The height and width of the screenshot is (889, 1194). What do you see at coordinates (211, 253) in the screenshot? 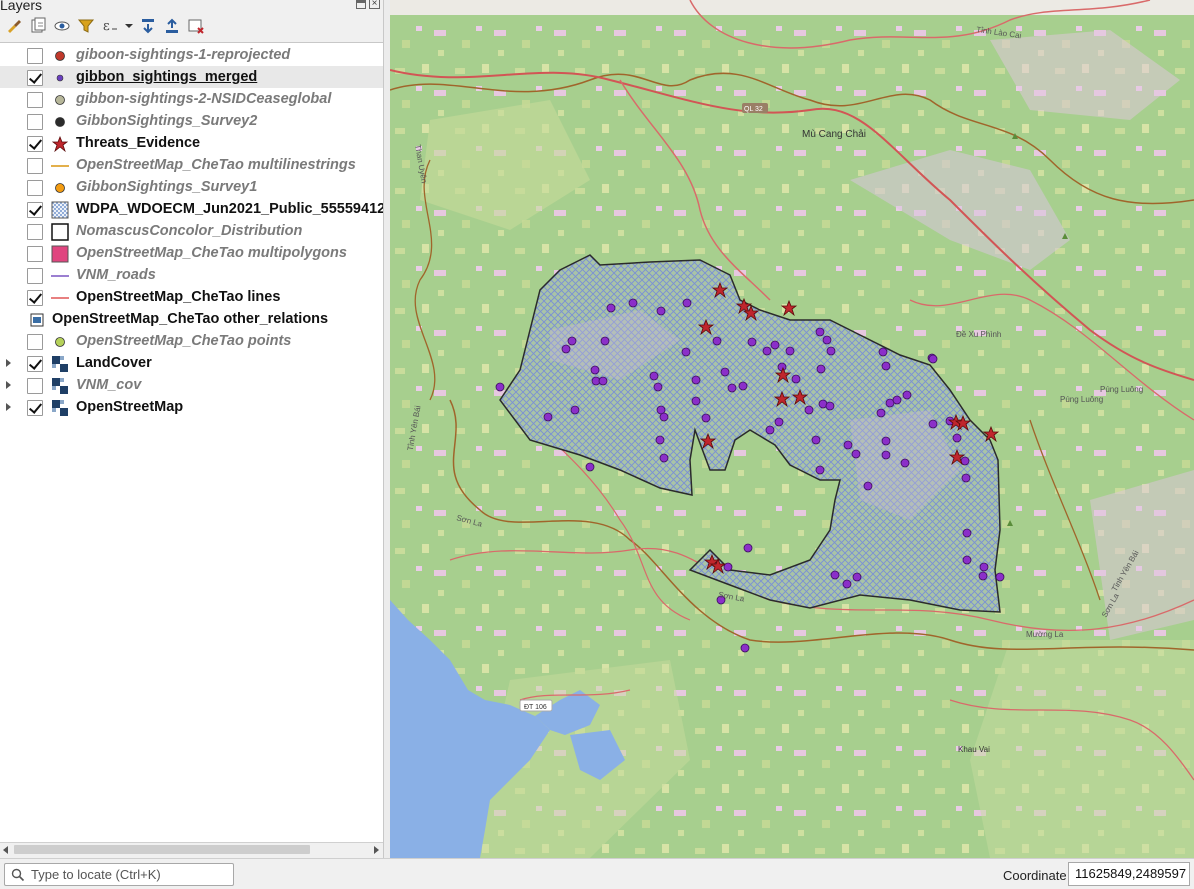
I see `layer-label: OpenStreetMap_CheTao multipolygons` at bounding box center [211, 253].